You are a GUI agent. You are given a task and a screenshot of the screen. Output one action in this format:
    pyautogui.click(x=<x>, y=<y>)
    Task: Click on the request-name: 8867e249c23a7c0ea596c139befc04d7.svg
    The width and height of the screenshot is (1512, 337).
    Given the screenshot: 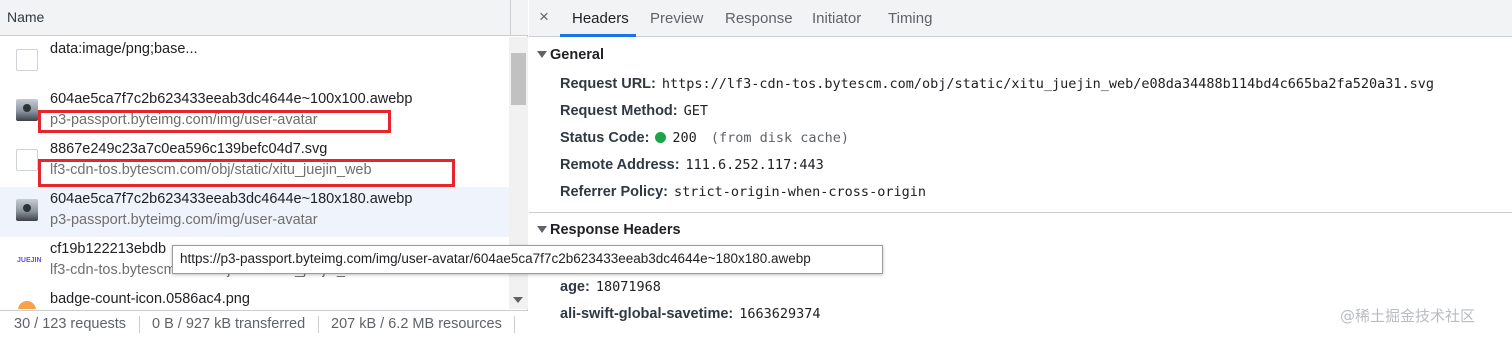 What is the action you would take?
    pyautogui.click(x=189, y=149)
    